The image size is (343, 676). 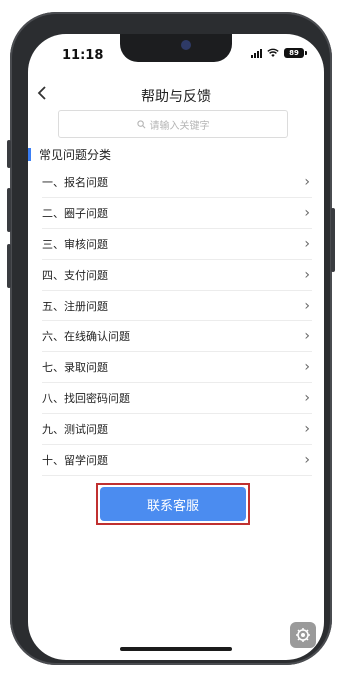 I want to click on signal-icon, so click(x=256, y=53).